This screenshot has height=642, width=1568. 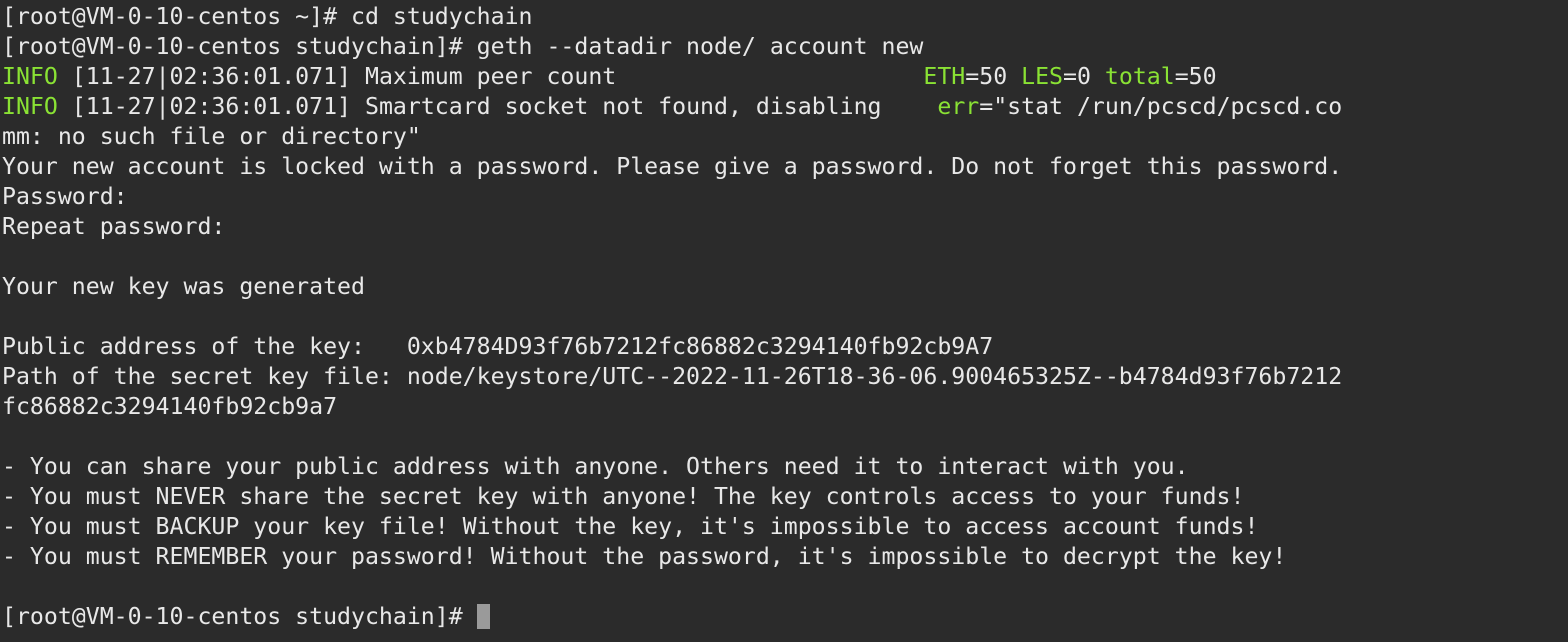 What do you see at coordinates (114, 226) in the screenshot?
I see `terminal-text: Repeat password:` at bounding box center [114, 226].